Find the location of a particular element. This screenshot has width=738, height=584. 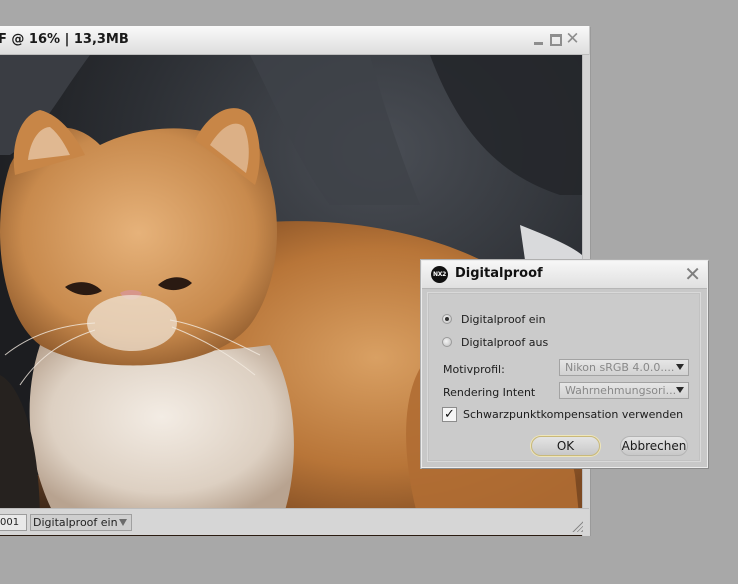

bpc-option: ✓ Schwarzpunktkompensation verwenden is located at coordinates (562, 414).